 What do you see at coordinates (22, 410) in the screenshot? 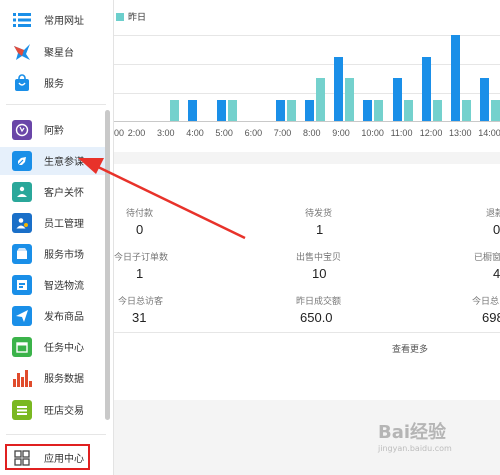
I see `wangdian-icon` at bounding box center [22, 410].